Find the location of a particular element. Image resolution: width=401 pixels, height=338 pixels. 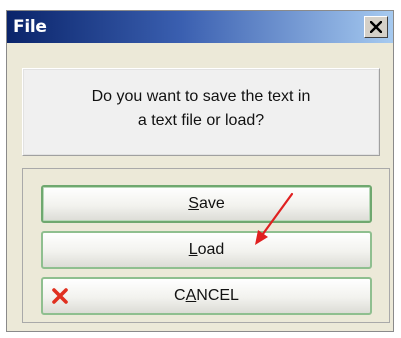

close-button is located at coordinates (376, 27).